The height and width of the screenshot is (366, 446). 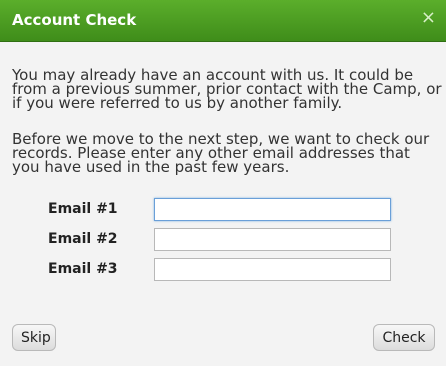 I want to click on email-1-input, so click(x=272, y=209).